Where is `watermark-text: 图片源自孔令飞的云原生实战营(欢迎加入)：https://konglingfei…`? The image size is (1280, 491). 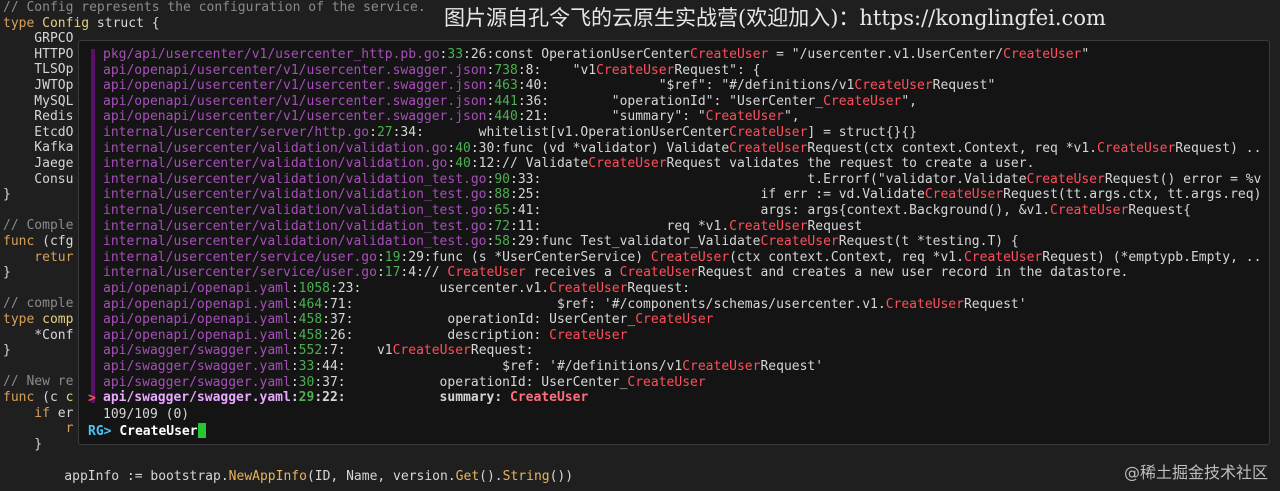 watermark-text: 图片源自孔令飞的云原生实战营(欢迎加入)：https://konglingfei… is located at coordinates (775, 18).